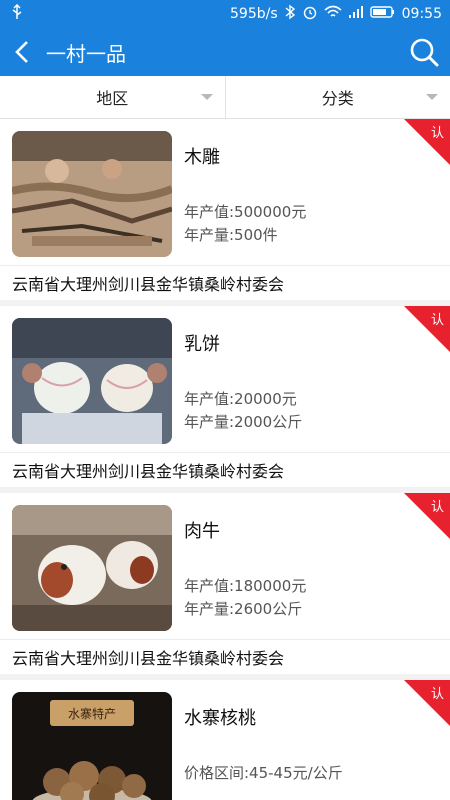 The height and width of the screenshot is (800, 450). What do you see at coordinates (225, 14) in the screenshot?
I see `status-bar: 595b/s 09:55` at bounding box center [225, 14].